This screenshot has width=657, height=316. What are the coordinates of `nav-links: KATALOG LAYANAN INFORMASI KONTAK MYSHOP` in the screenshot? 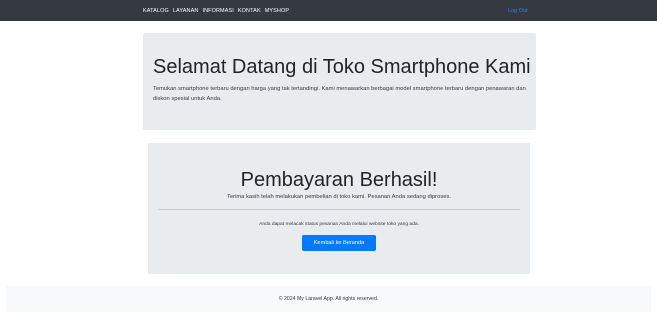 It's located at (216, 10).